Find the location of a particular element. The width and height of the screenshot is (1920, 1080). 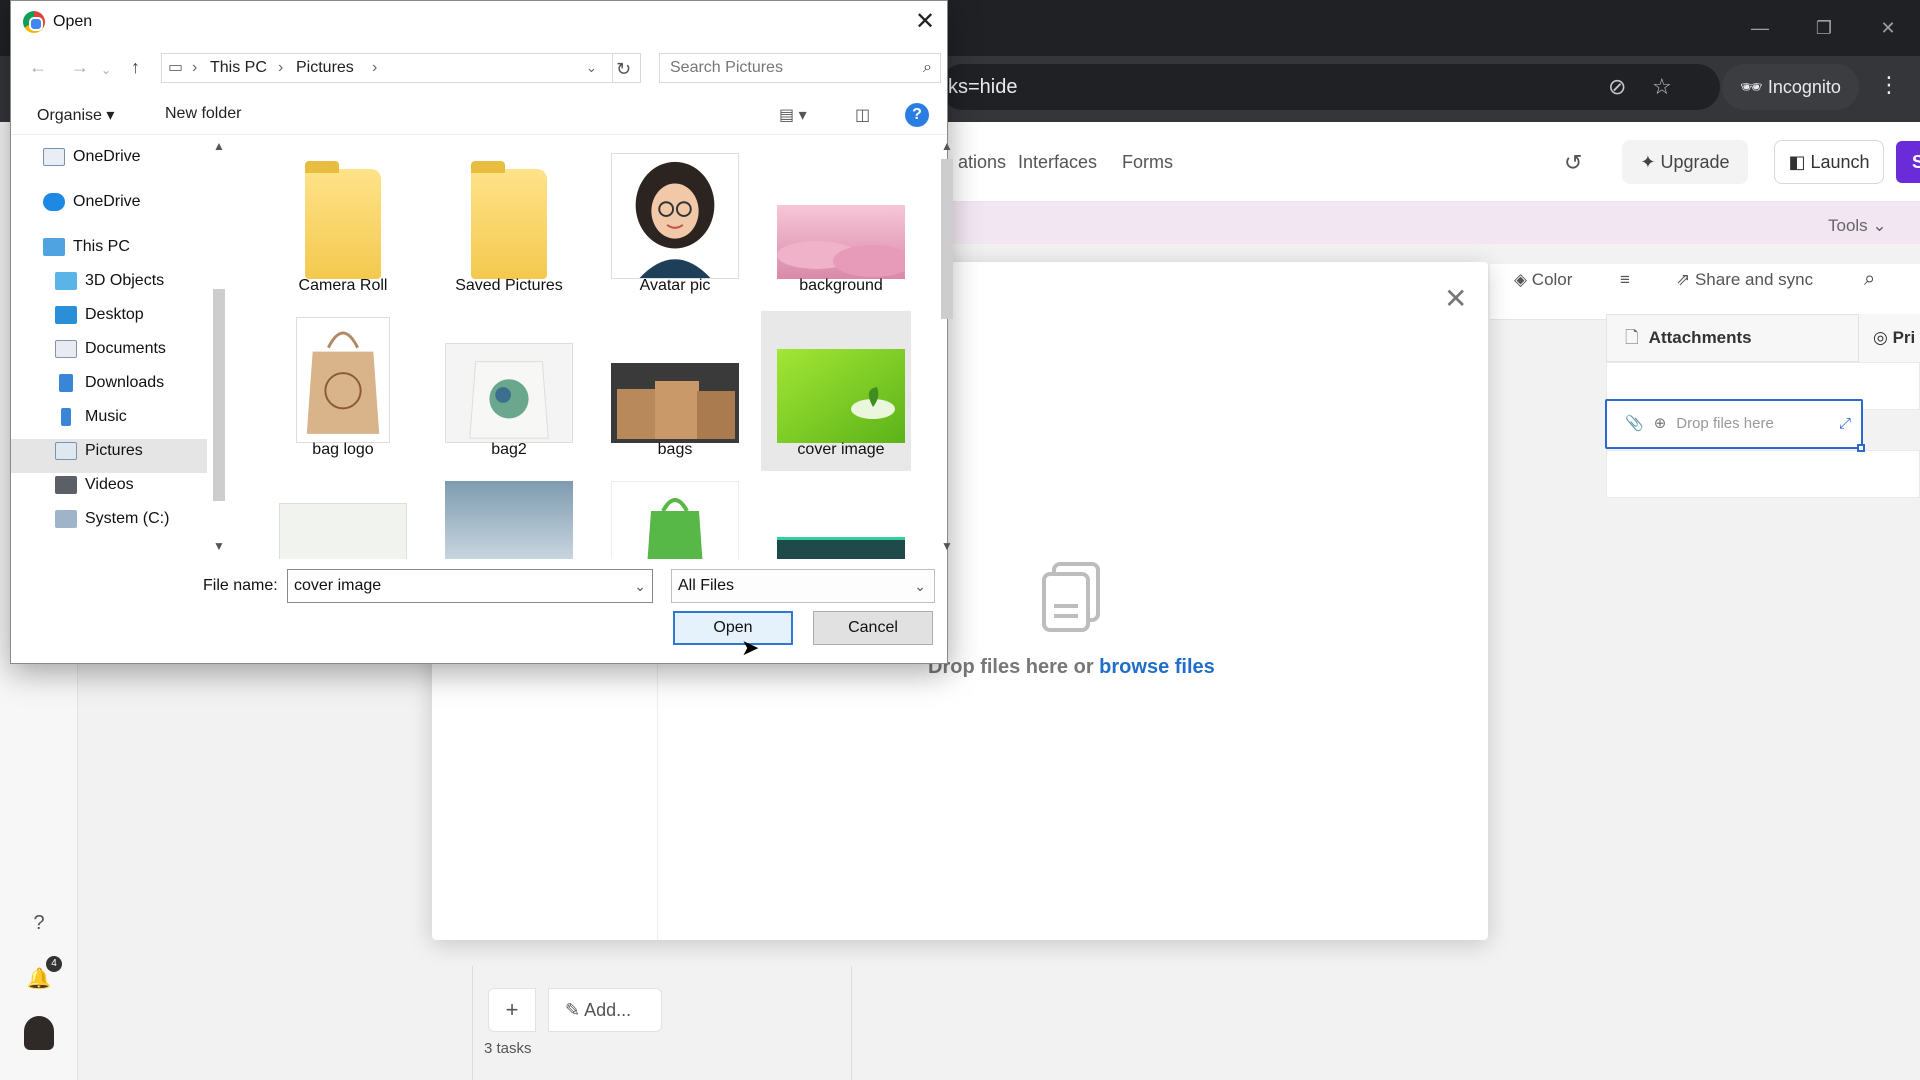

attachment-drop-cell: 📎 ⊕ Drop files here ⤢ is located at coordinates (1734, 424).